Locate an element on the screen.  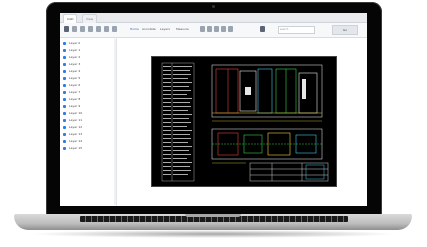
tab-bar: CAD View is located at coordinates (213, 18).